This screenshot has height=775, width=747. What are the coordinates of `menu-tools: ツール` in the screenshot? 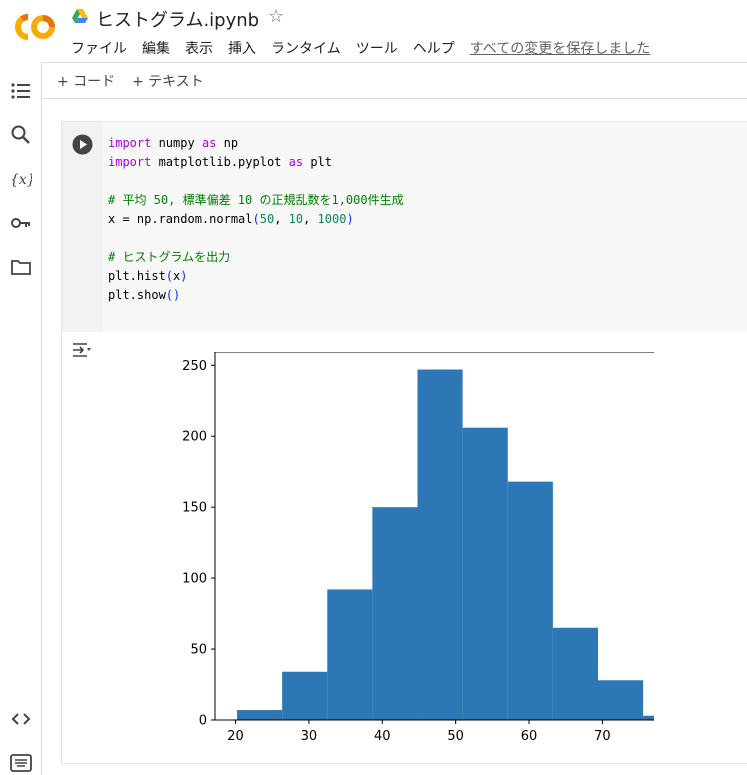 It's located at (377, 48).